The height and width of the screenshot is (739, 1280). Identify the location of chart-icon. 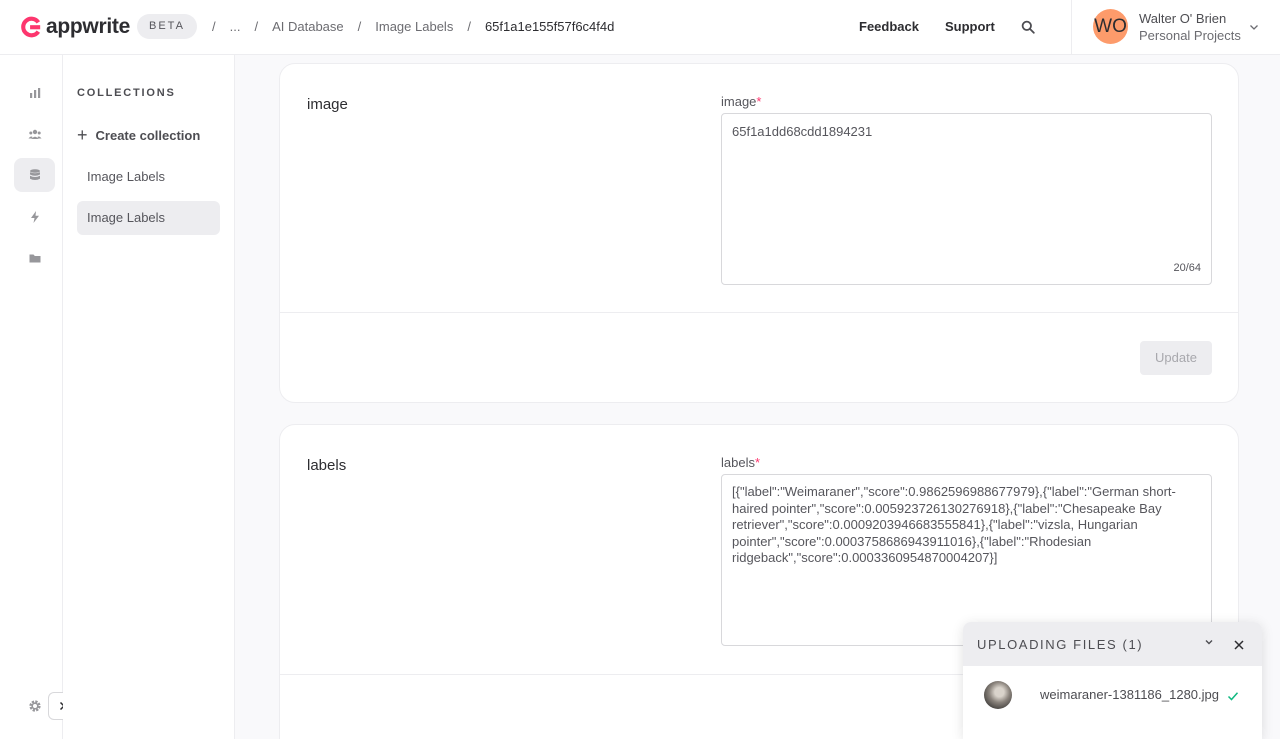
(34, 93).